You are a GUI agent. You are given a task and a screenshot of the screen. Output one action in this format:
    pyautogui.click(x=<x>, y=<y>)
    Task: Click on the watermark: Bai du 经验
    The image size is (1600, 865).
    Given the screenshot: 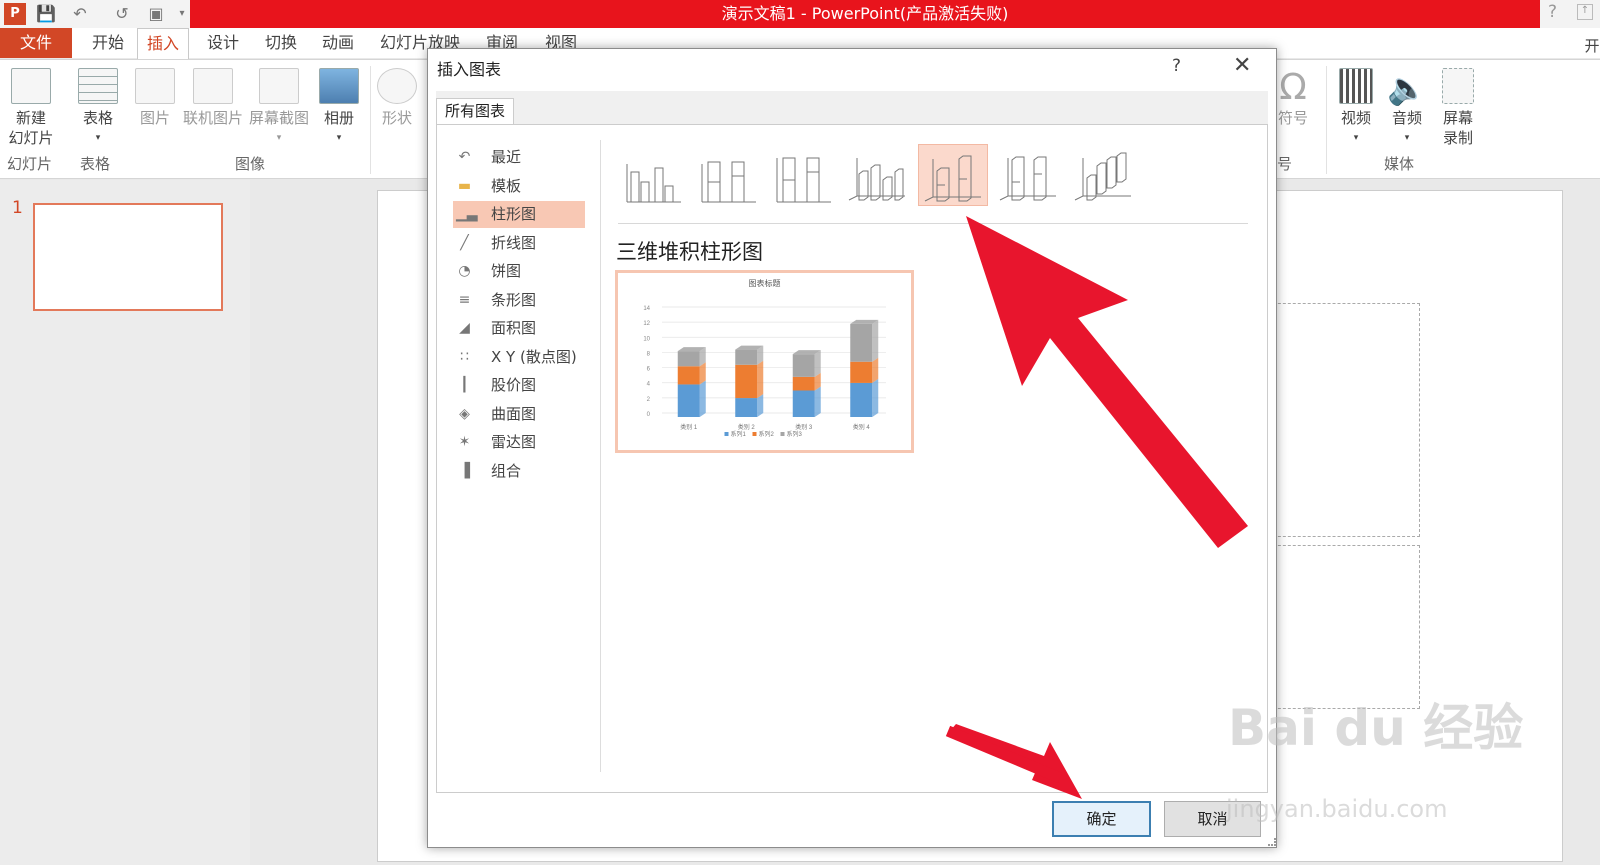 What is the action you would take?
    pyautogui.click(x=1376, y=728)
    